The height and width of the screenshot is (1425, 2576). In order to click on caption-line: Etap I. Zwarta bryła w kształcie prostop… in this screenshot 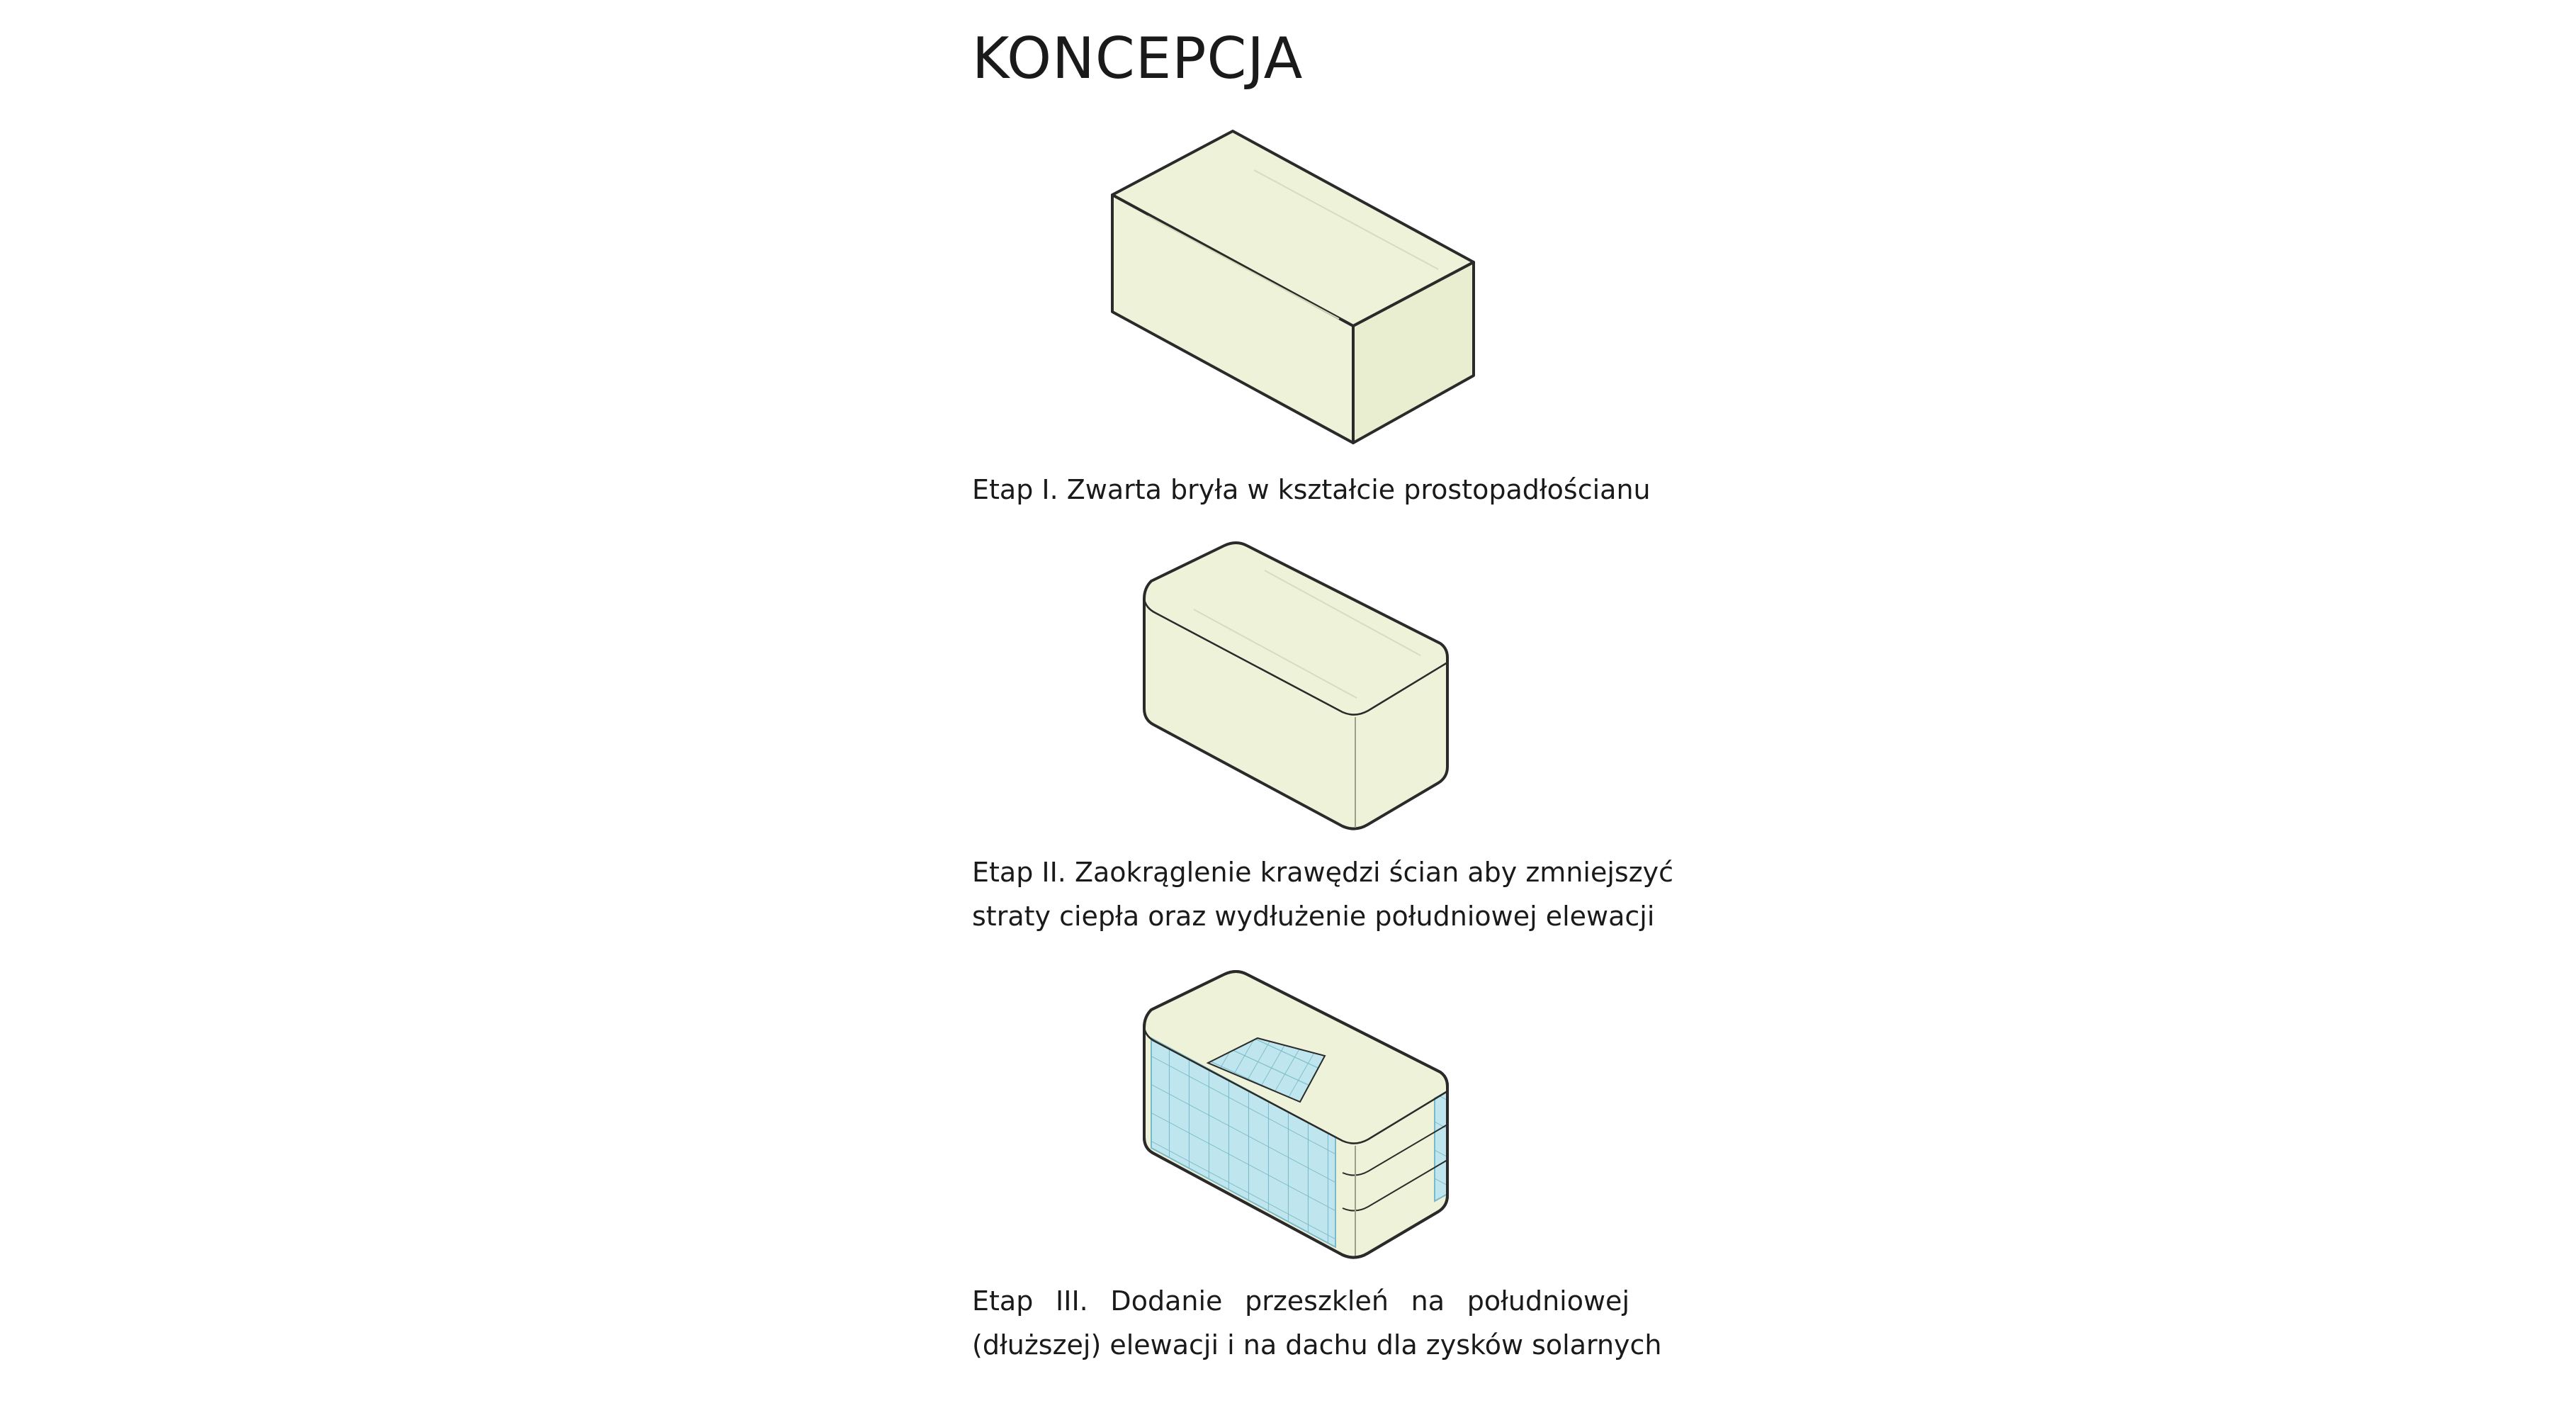, I will do `click(1311, 489)`.